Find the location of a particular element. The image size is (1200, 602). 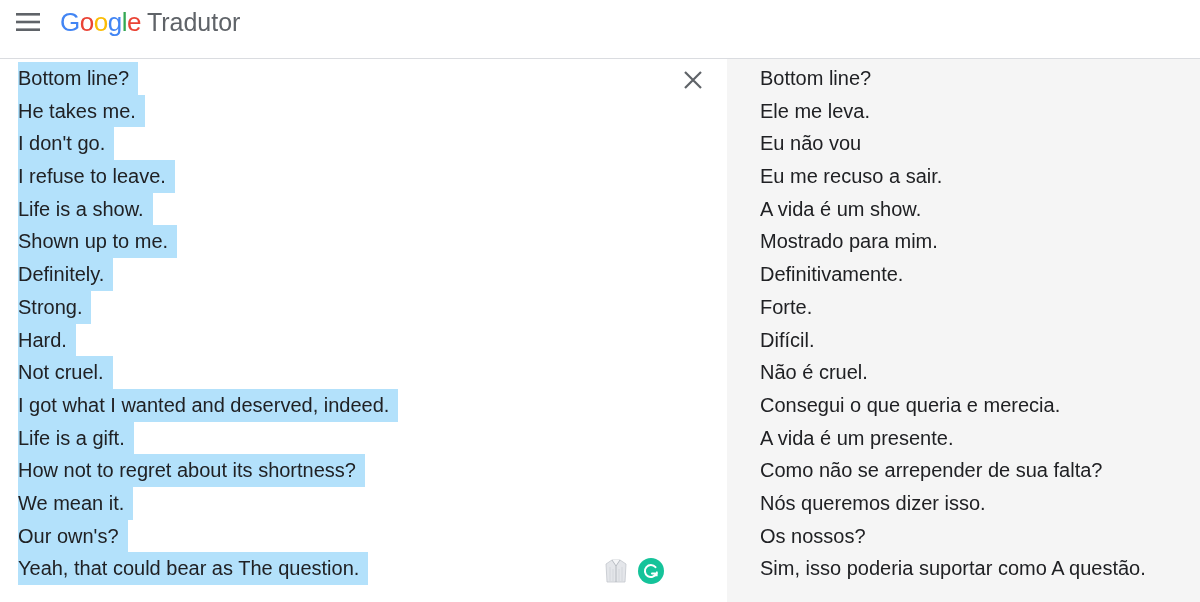

grammar-check-button is located at coordinates (651, 571).